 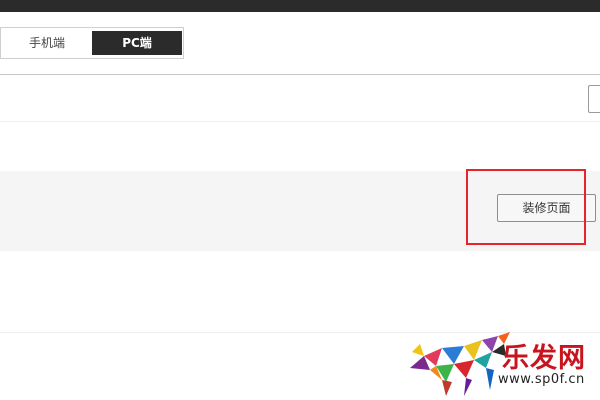 I want to click on watermark-url: www.sp0f.cn, so click(x=541, y=379).